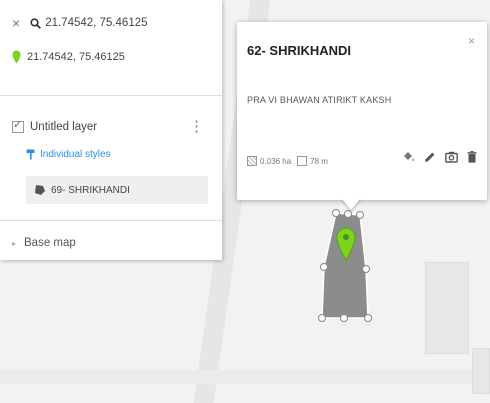 The image size is (490, 403). What do you see at coordinates (196, 127) in the screenshot?
I see `kebab-menu-icon: ⋮` at bounding box center [196, 127].